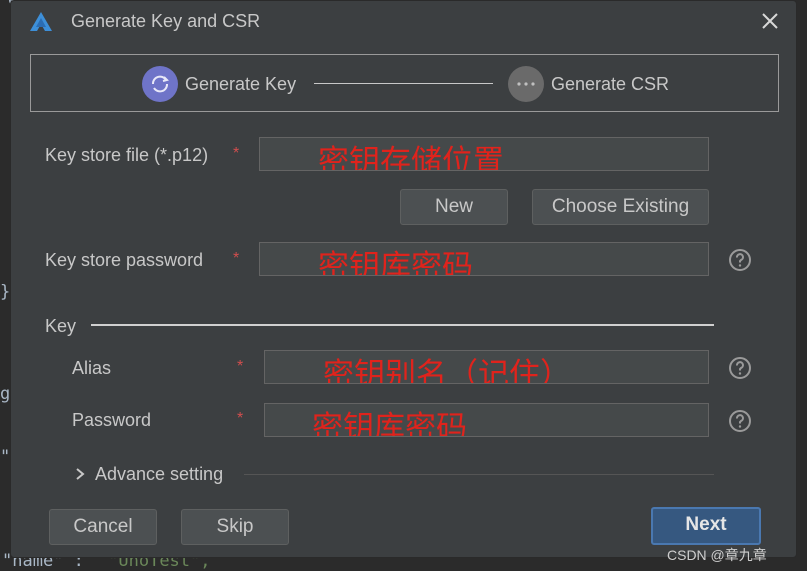 This screenshot has height=571, width=807. I want to click on next-button: Next, so click(706, 526).